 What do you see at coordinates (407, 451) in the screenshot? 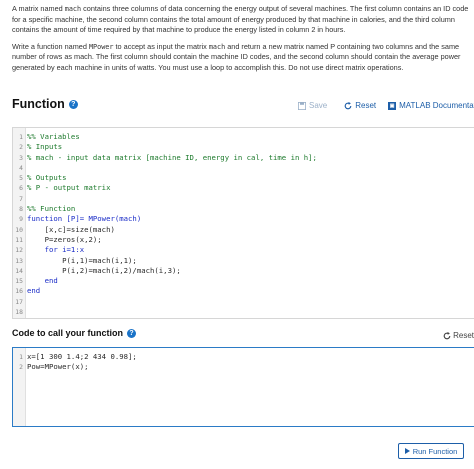
I see `play-icon` at bounding box center [407, 451].